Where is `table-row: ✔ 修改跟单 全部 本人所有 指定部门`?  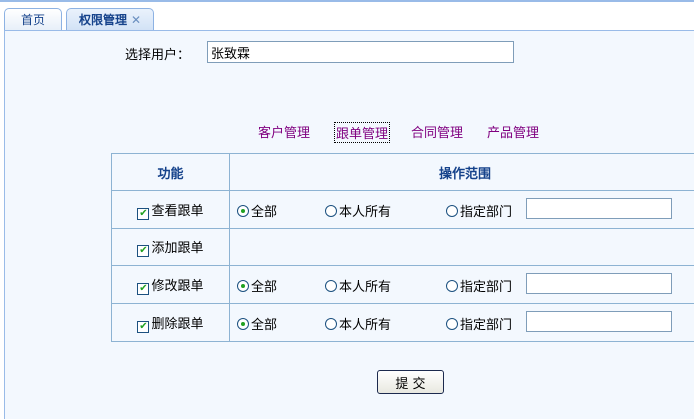
table-row: ✔ 修改跟单 全部 本人所有 指定部门 is located at coordinates (402, 284).